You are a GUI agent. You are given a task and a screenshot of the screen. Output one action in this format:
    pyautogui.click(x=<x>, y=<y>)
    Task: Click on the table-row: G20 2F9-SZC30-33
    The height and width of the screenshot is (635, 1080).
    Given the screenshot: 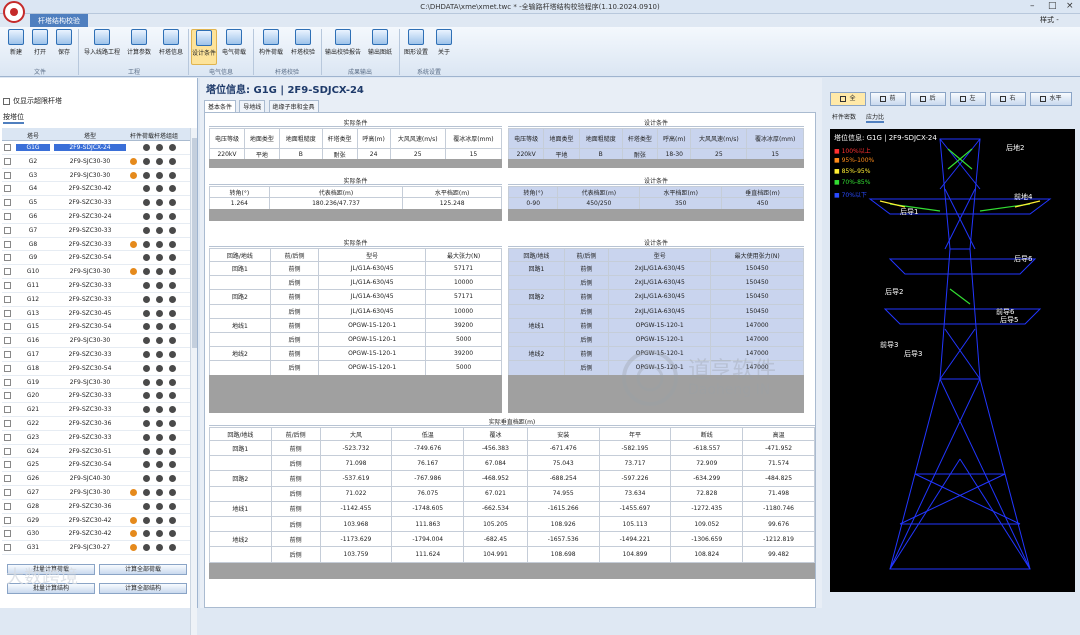 What is the action you would take?
    pyautogui.click(x=96, y=396)
    